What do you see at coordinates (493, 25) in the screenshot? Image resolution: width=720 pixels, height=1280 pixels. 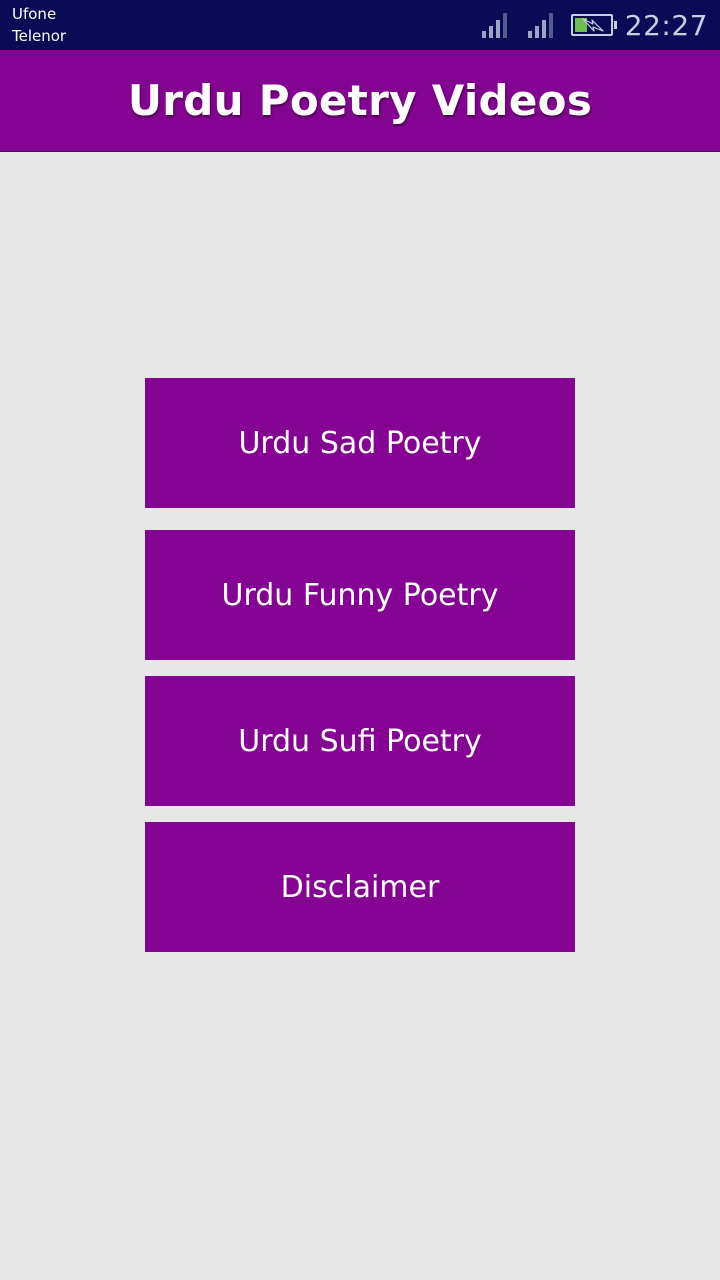 I see `signal-icon-sim1` at bounding box center [493, 25].